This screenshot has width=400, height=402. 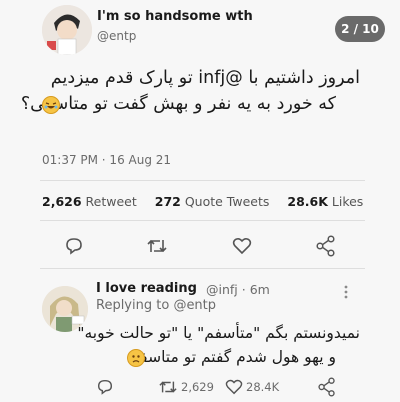 I want to click on reply-author-name: I love reading, so click(x=146, y=288).